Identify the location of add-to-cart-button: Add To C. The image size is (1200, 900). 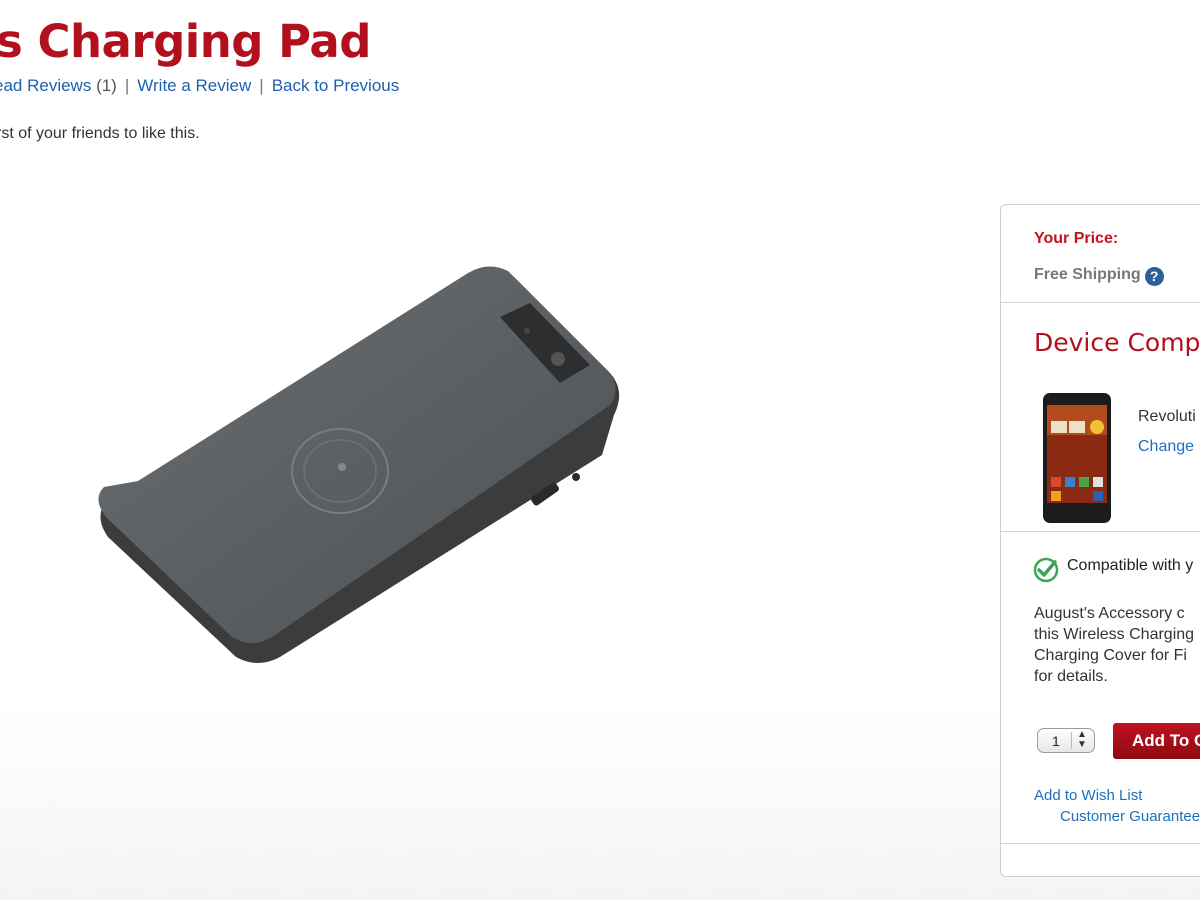
(1156, 741).